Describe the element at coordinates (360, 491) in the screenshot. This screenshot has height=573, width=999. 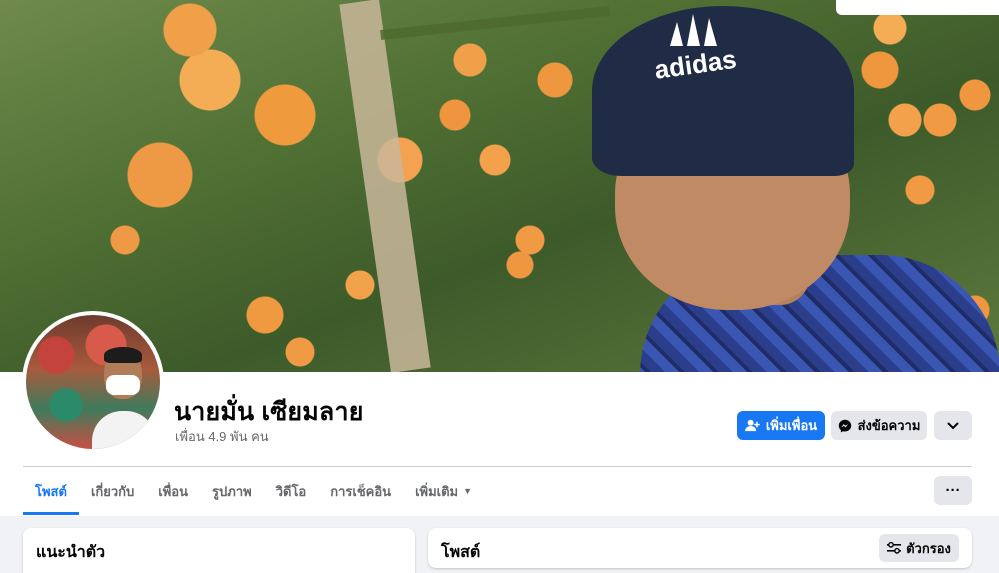
I see `tab-checkins: การเช็คอิน` at that location.